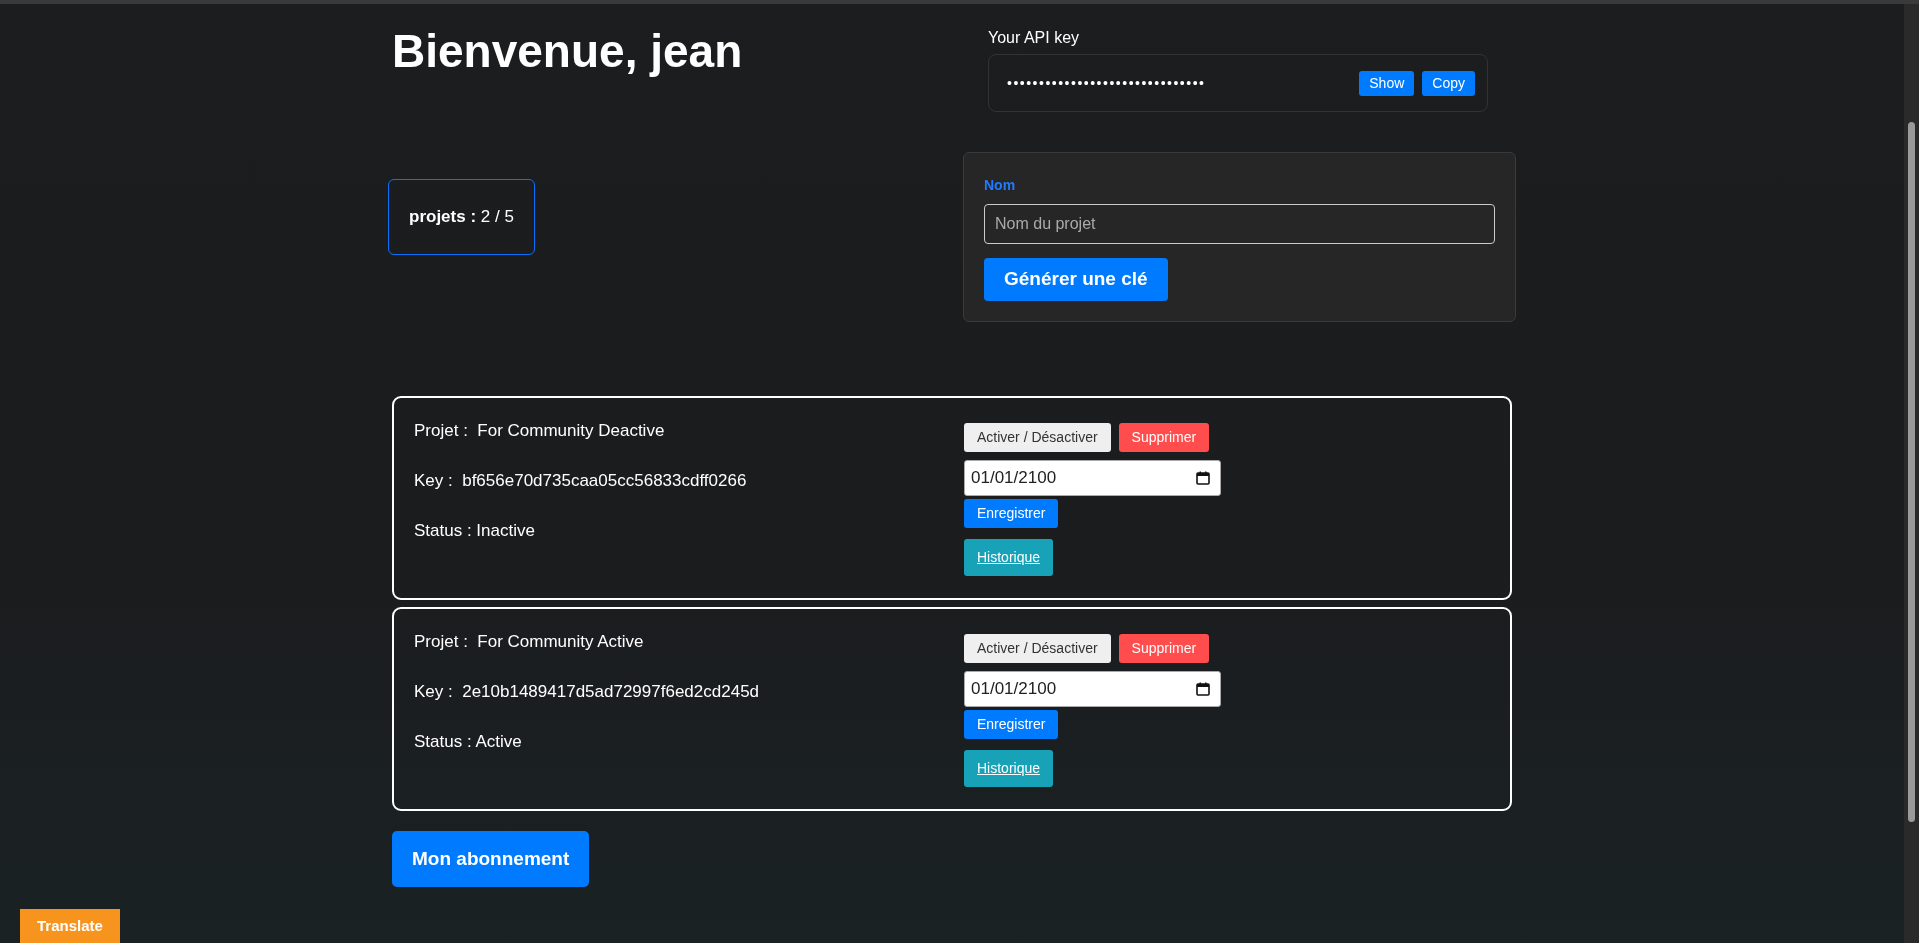  I want to click on project-key: Key : bf656e70d735caa05cc56833cdff0266, so click(689, 480).